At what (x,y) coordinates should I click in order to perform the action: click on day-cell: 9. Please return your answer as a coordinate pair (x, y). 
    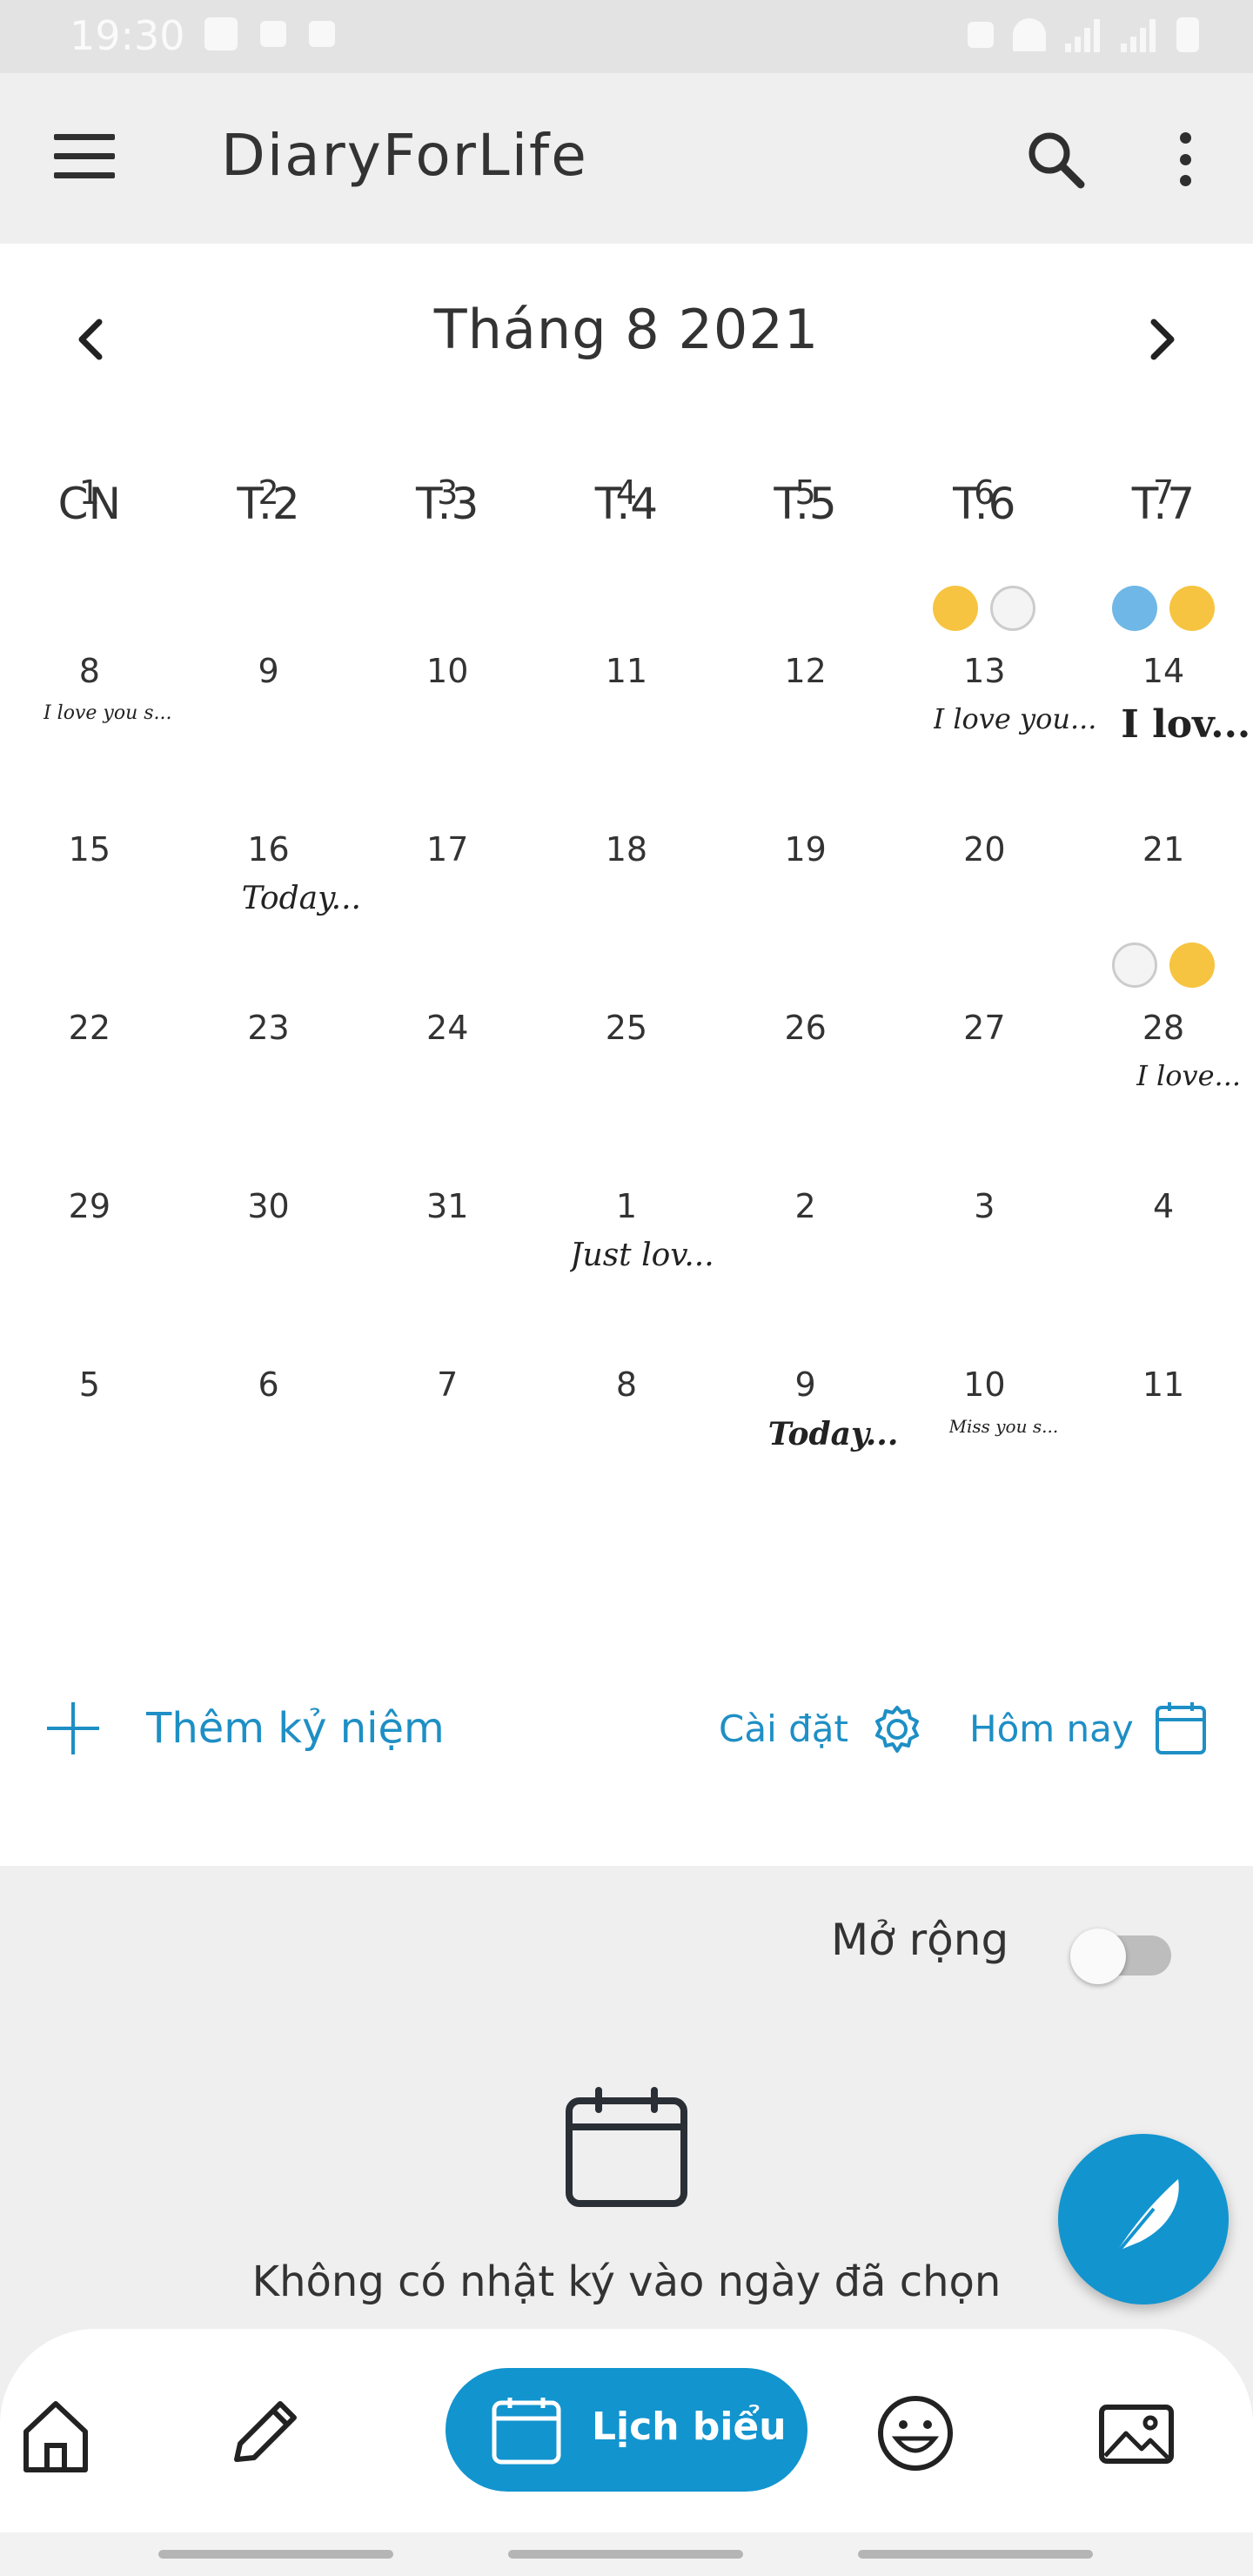
    Looking at the image, I should click on (268, 703).